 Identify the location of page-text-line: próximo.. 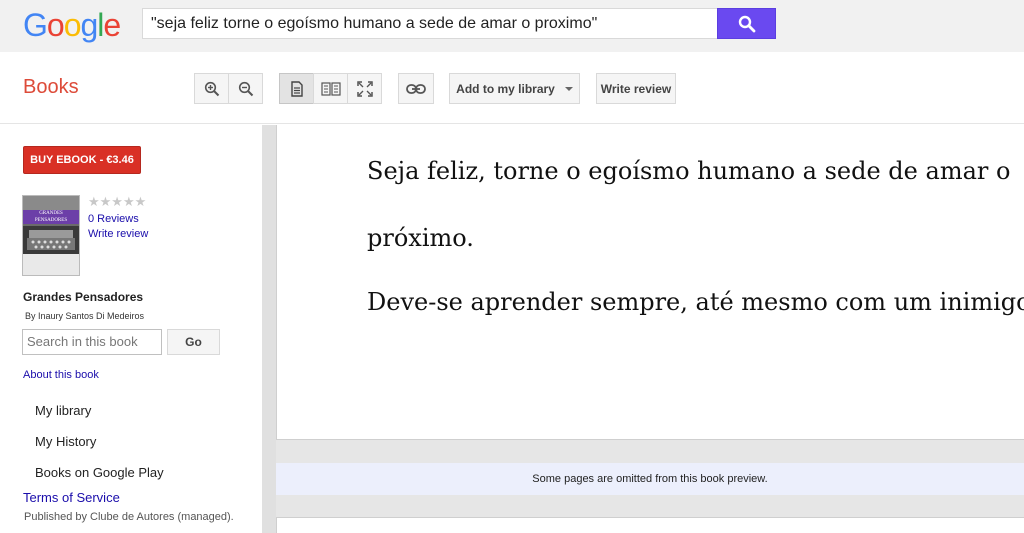
(420, 238).